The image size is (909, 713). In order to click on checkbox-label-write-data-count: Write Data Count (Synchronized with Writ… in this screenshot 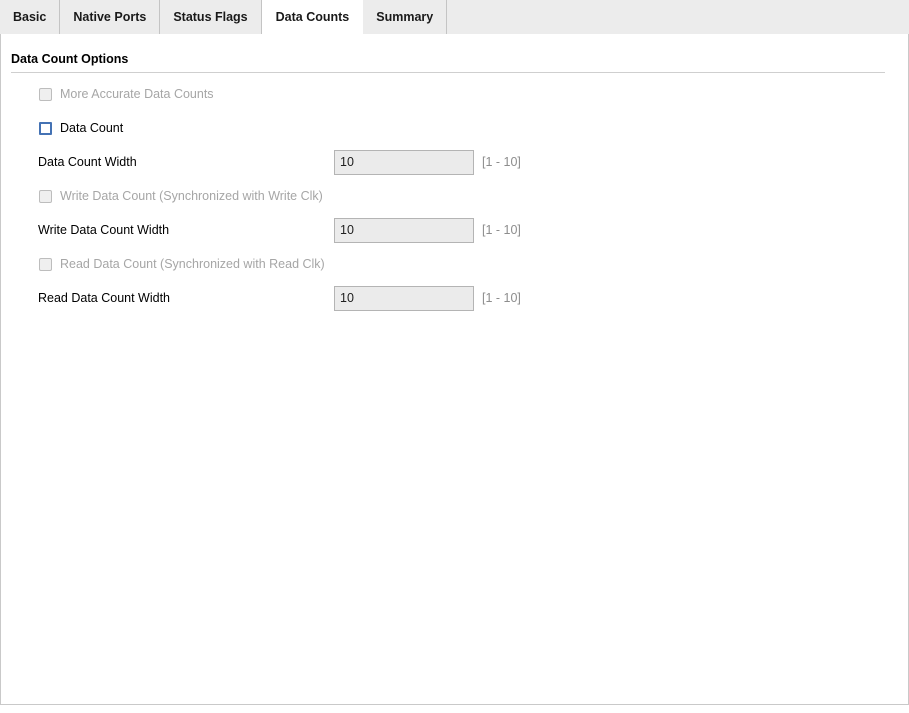, I will do `click(191, 196)`.